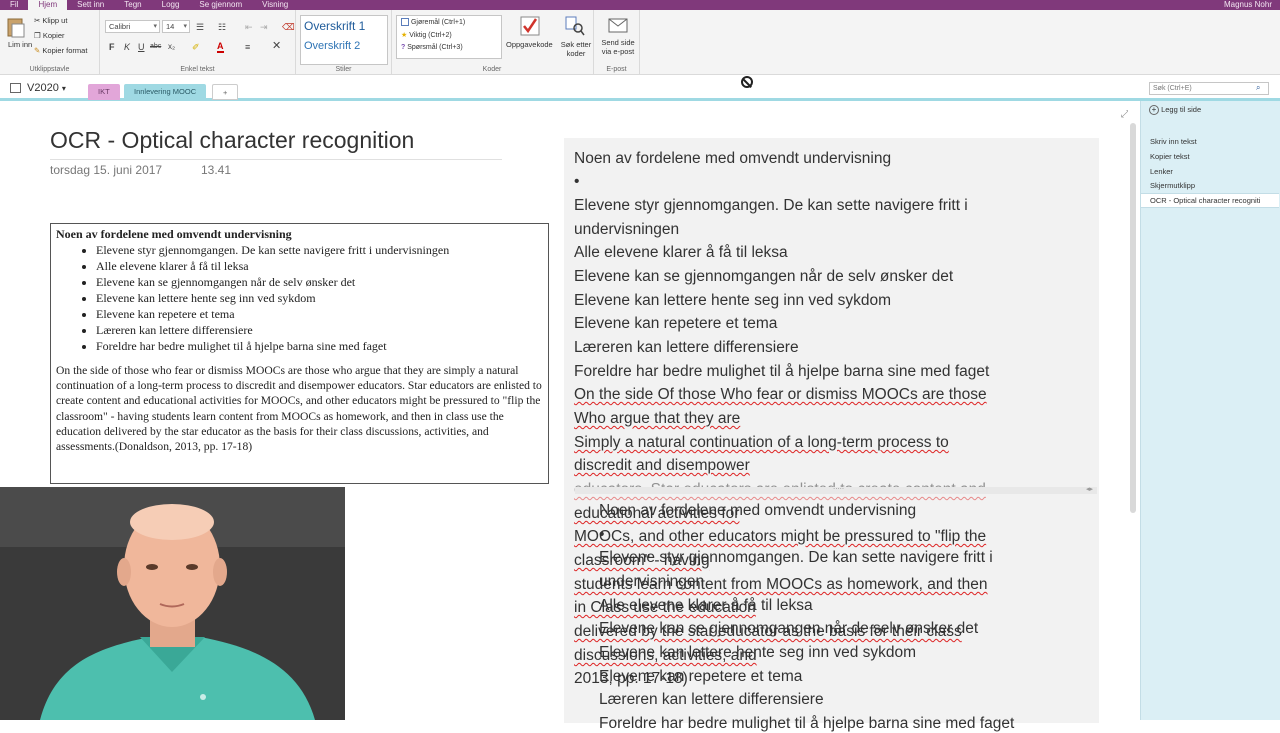 This screenshot has height=733, width=1280. I want to click on font-size-select: 14, so click(176, 26).